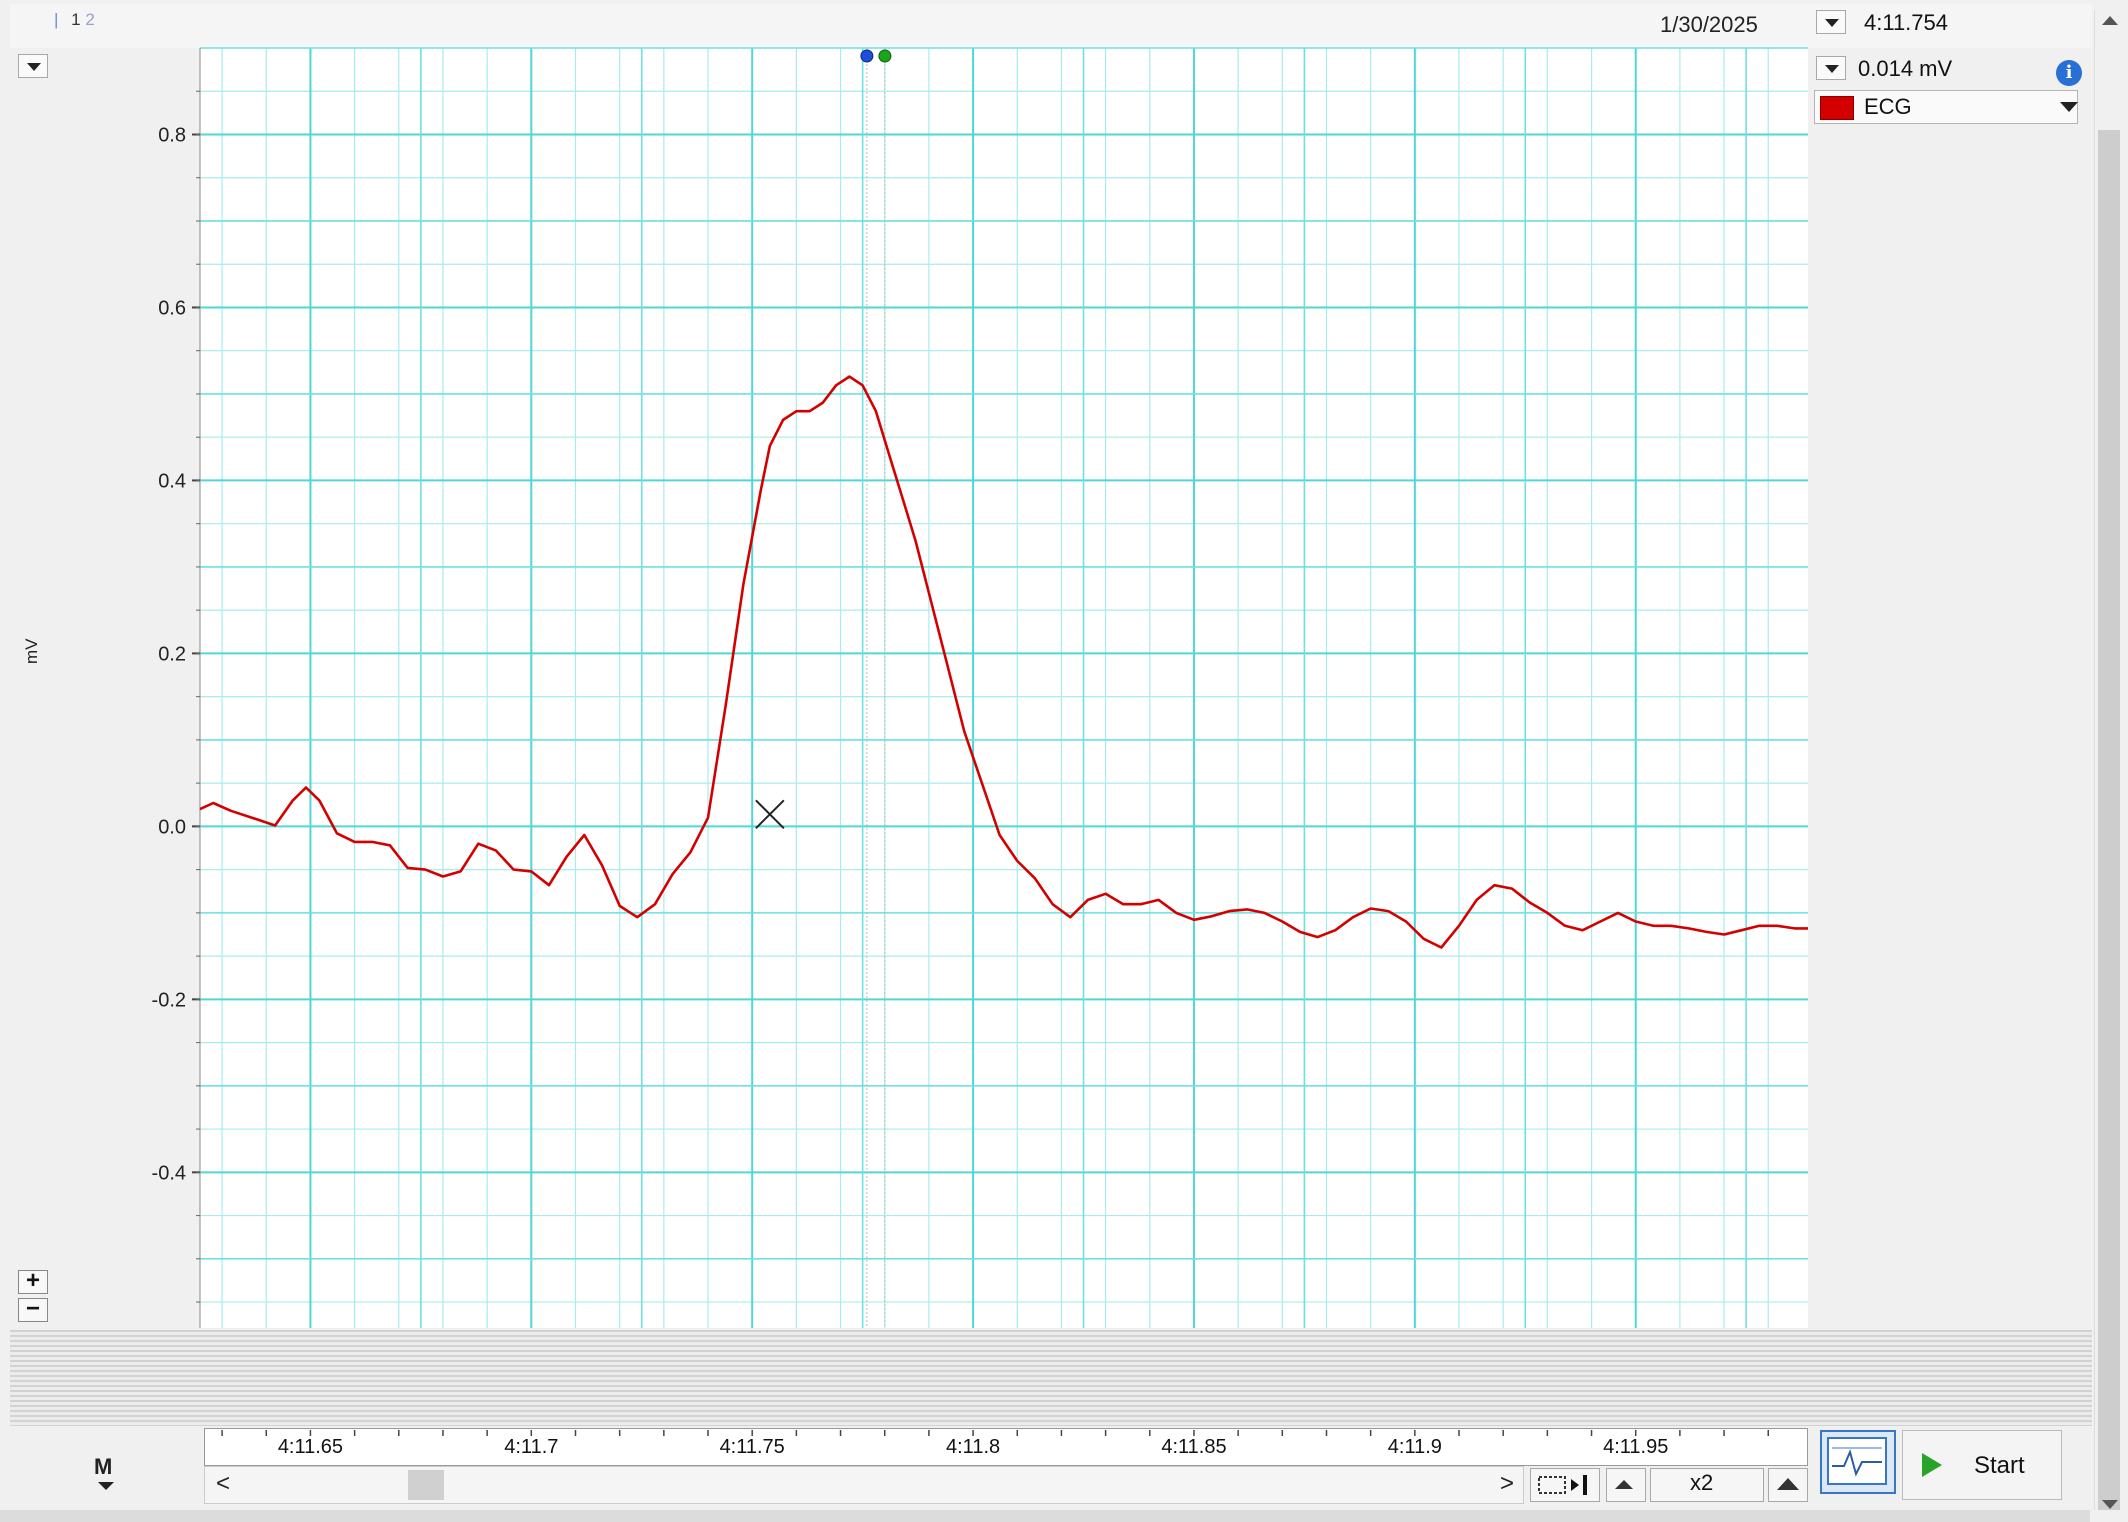 The height and width of the screenshot is (1522, 2128). What do you see at coordinates (33, 66) in the screenshot?
I see `scale-menu-dropdown` at bounding box center [33, 66].